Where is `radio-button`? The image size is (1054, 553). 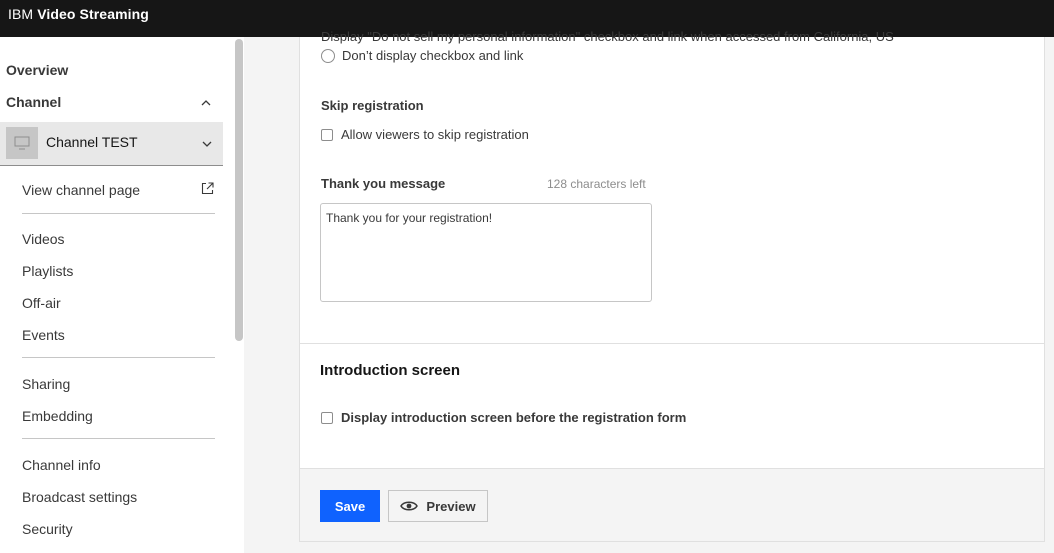 radio-button is located at coordinates (328, 55).